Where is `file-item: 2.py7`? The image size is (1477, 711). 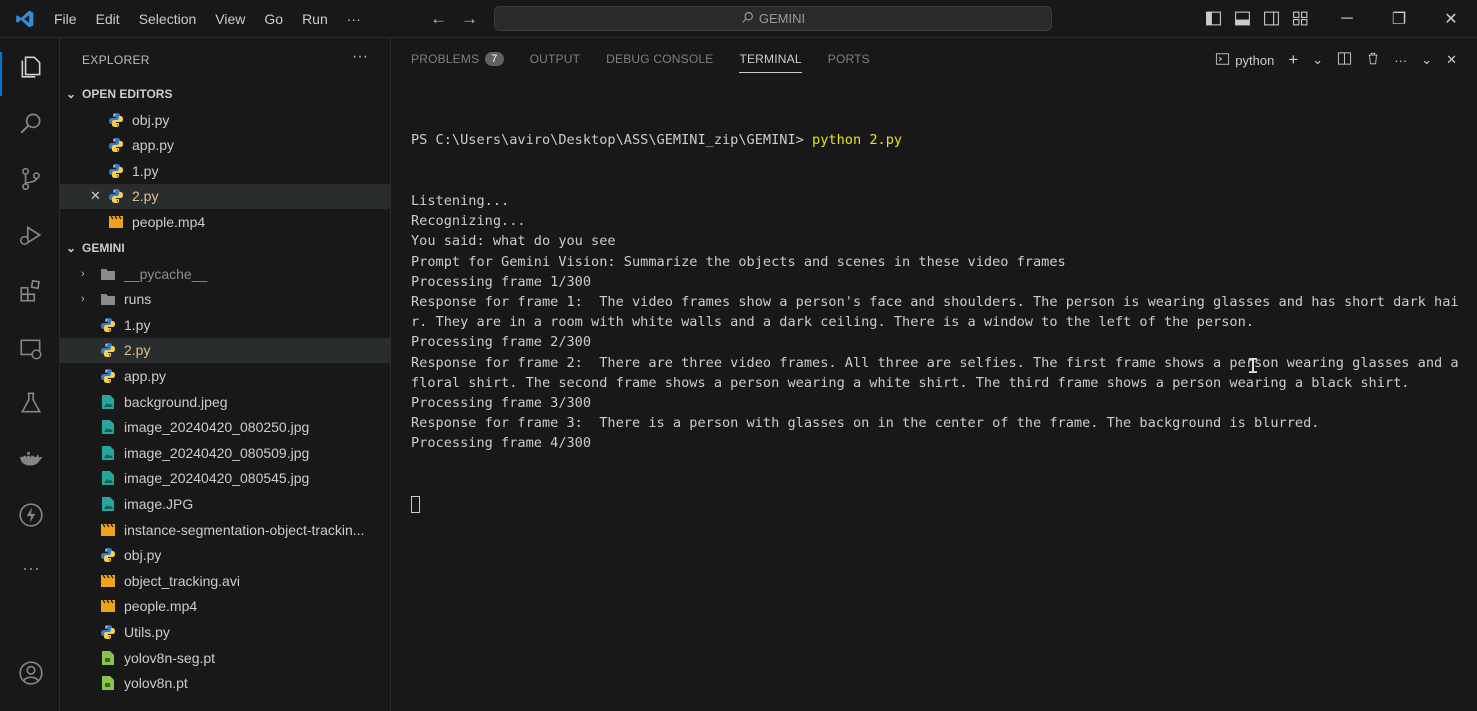
file-item: 2.py7 is located at coordinates (243, 350).